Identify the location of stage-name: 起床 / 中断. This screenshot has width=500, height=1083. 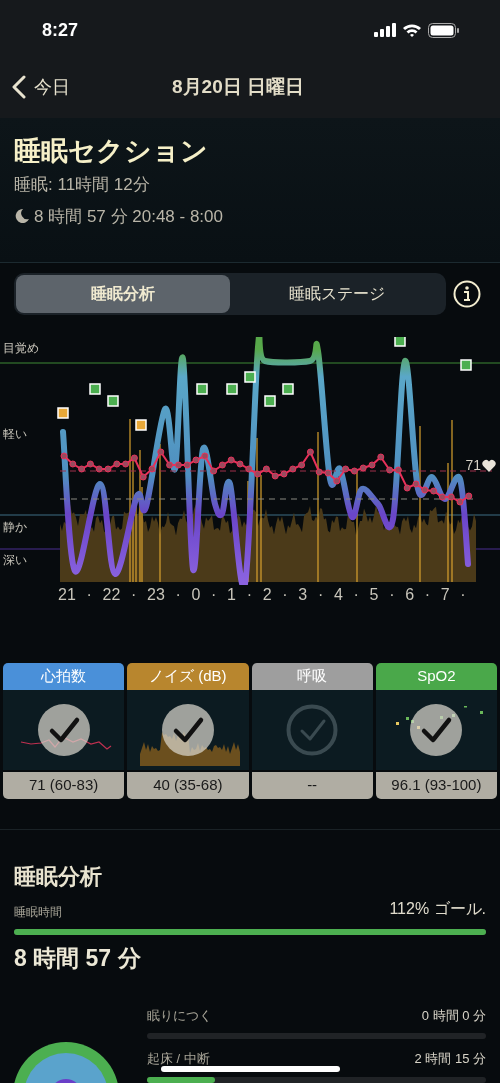
(178, 1059).